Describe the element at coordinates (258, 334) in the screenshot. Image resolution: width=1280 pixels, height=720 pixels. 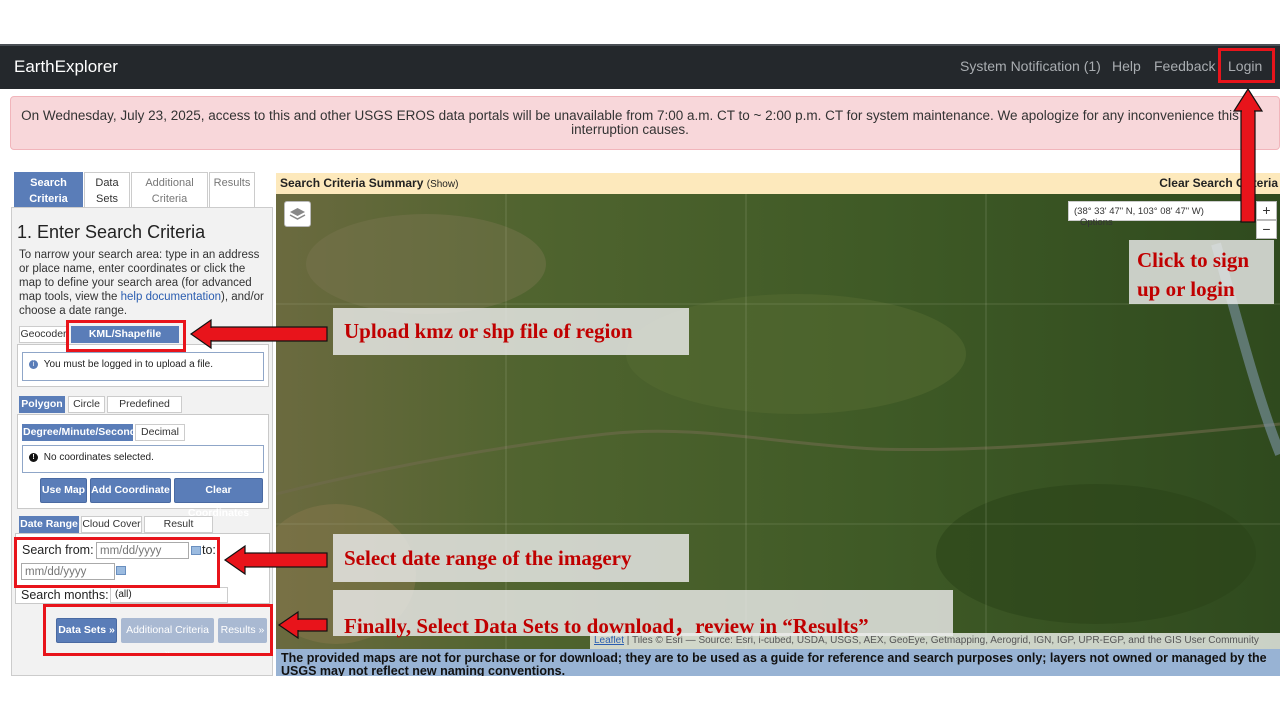
I see `arrow-to-kml-upload` at that location.